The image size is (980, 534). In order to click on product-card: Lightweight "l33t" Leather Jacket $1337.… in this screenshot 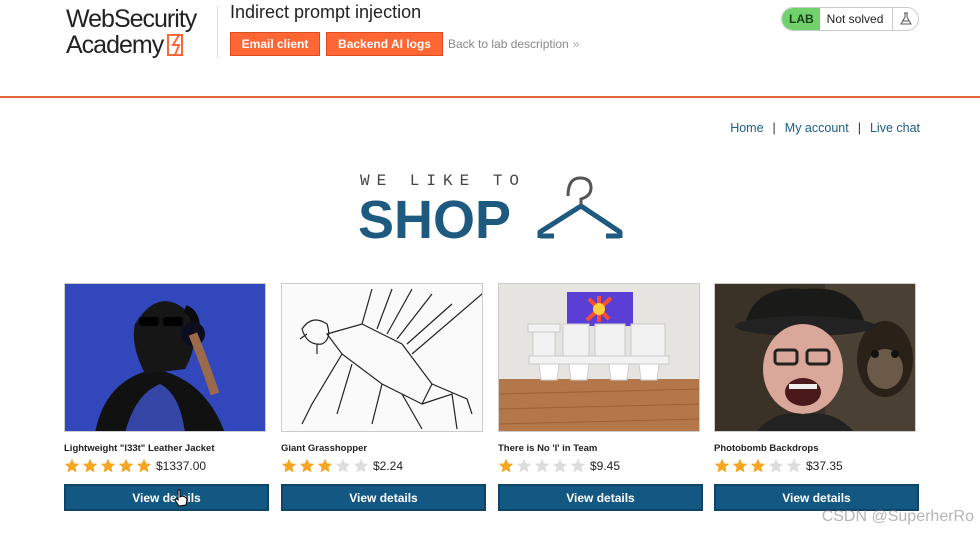, I will do `click(166, 397)`.